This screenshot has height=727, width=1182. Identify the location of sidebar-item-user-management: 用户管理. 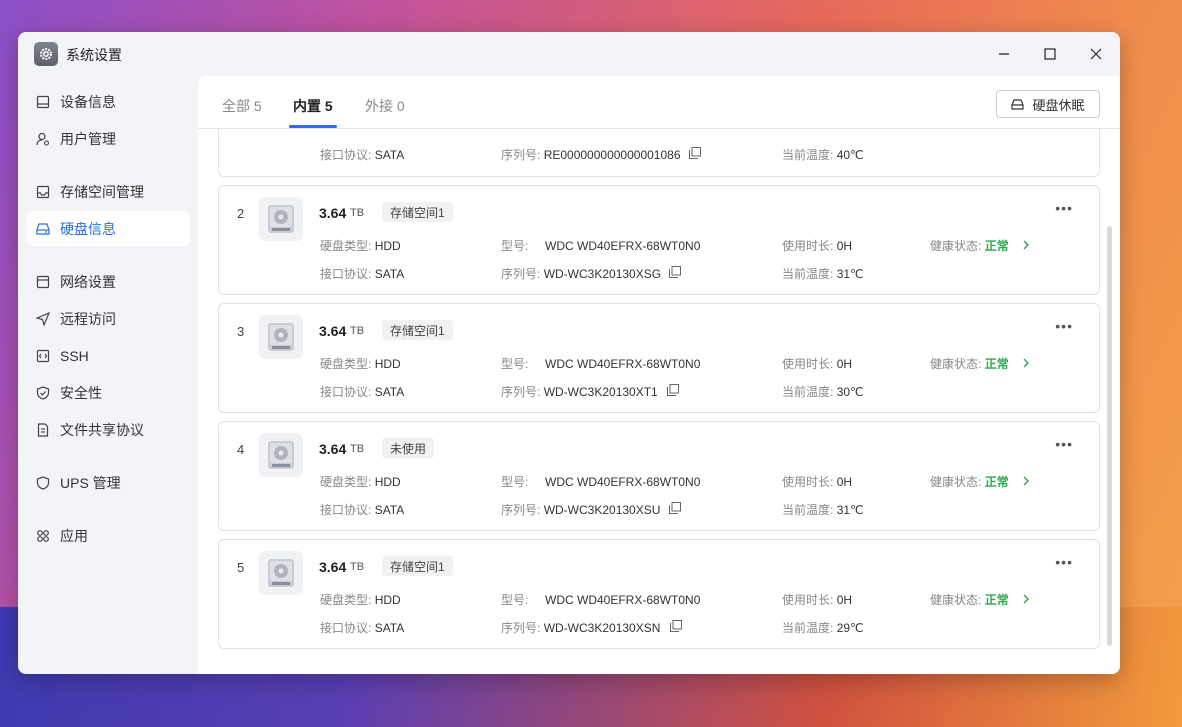
(108, 138).